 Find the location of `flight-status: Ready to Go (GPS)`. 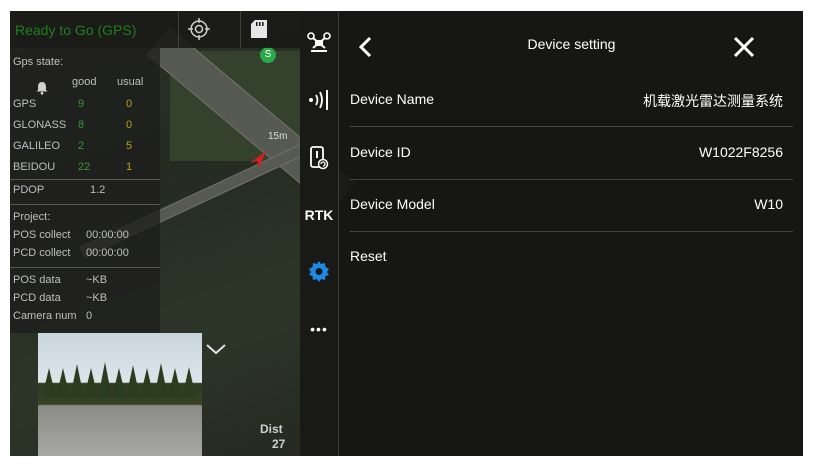

flight-status: Ready to Go (GPS) is located at coordinates (76, 30).